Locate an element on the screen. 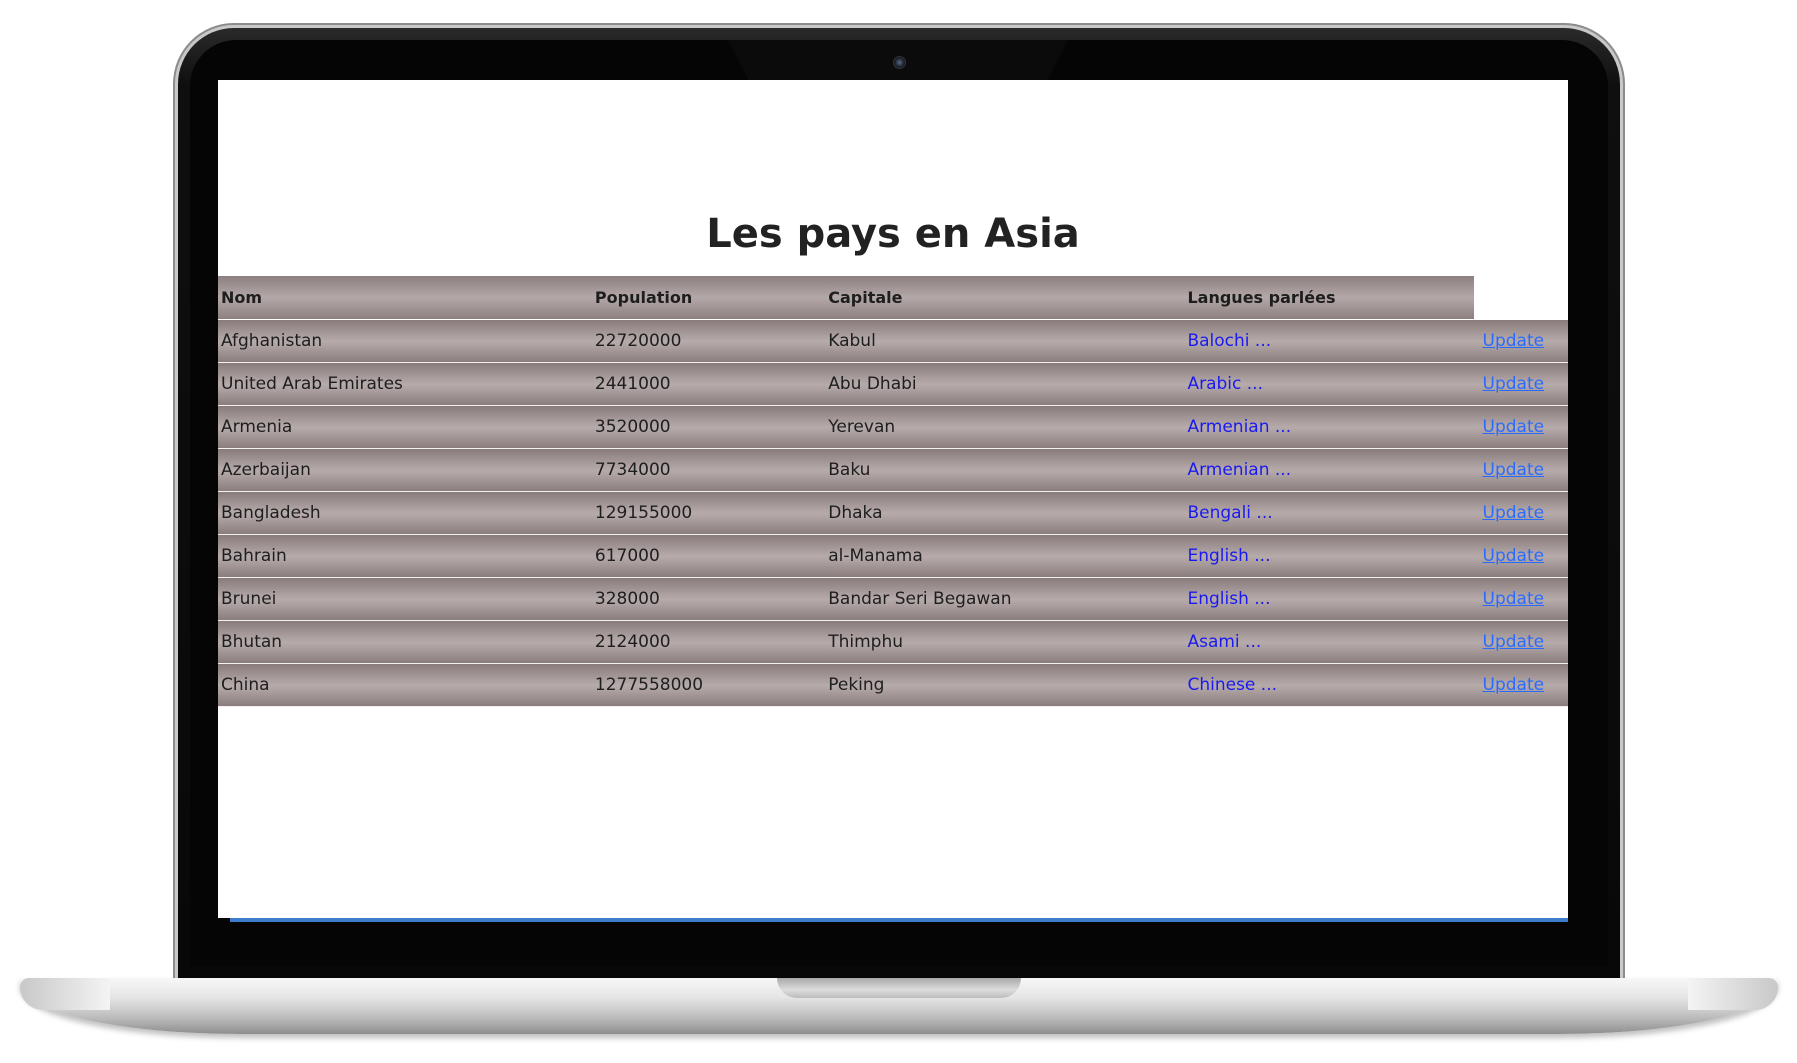  table-header-row: Nom Population Capitale Langues parlées is located at coordinates (893, 298).